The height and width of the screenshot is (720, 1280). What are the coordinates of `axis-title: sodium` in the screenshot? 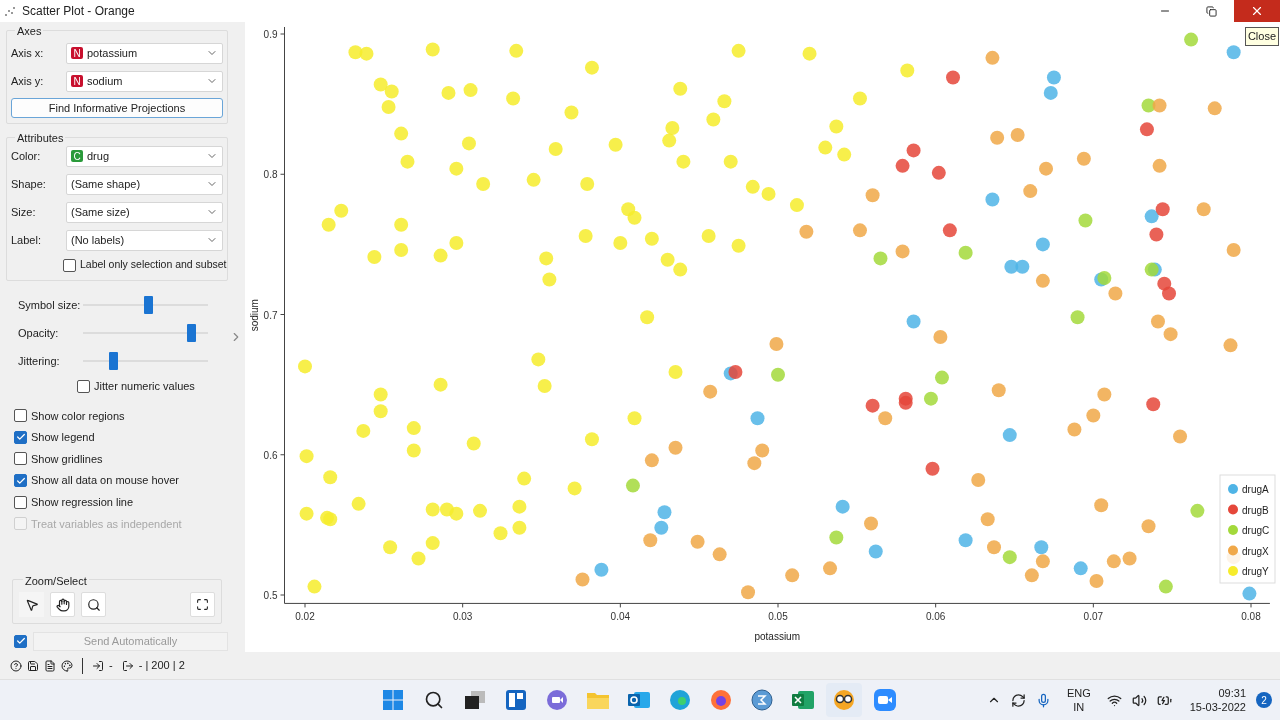 It's located at (254, 315).